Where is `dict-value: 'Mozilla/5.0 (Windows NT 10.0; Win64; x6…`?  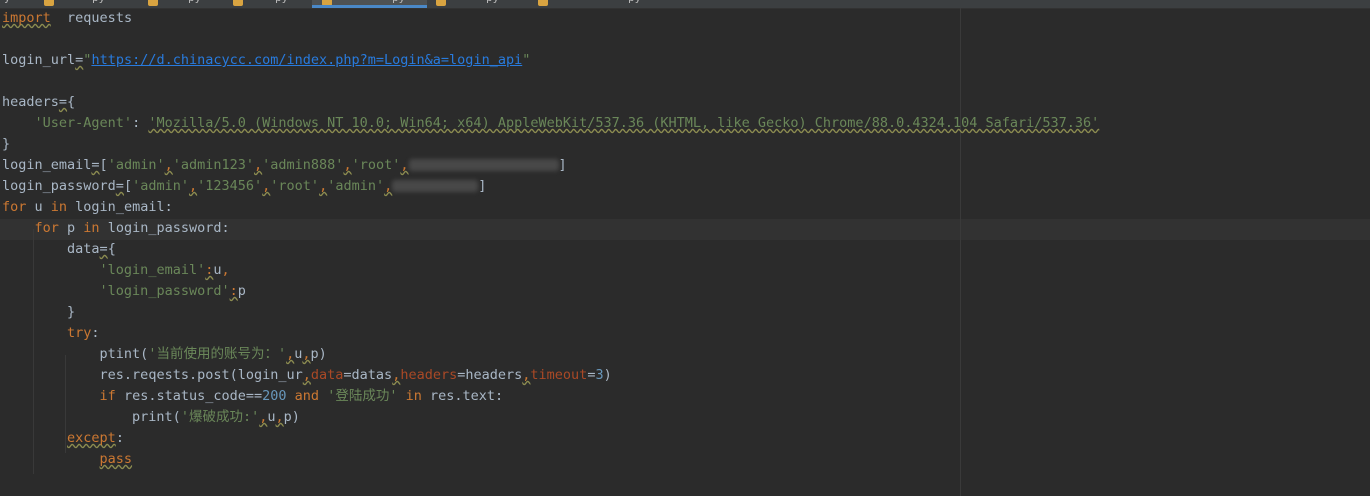
dict-value: 'Mozilla/5.0 (Windows NT 10.0; Win64; x6… is located at coordinates (624, 123).